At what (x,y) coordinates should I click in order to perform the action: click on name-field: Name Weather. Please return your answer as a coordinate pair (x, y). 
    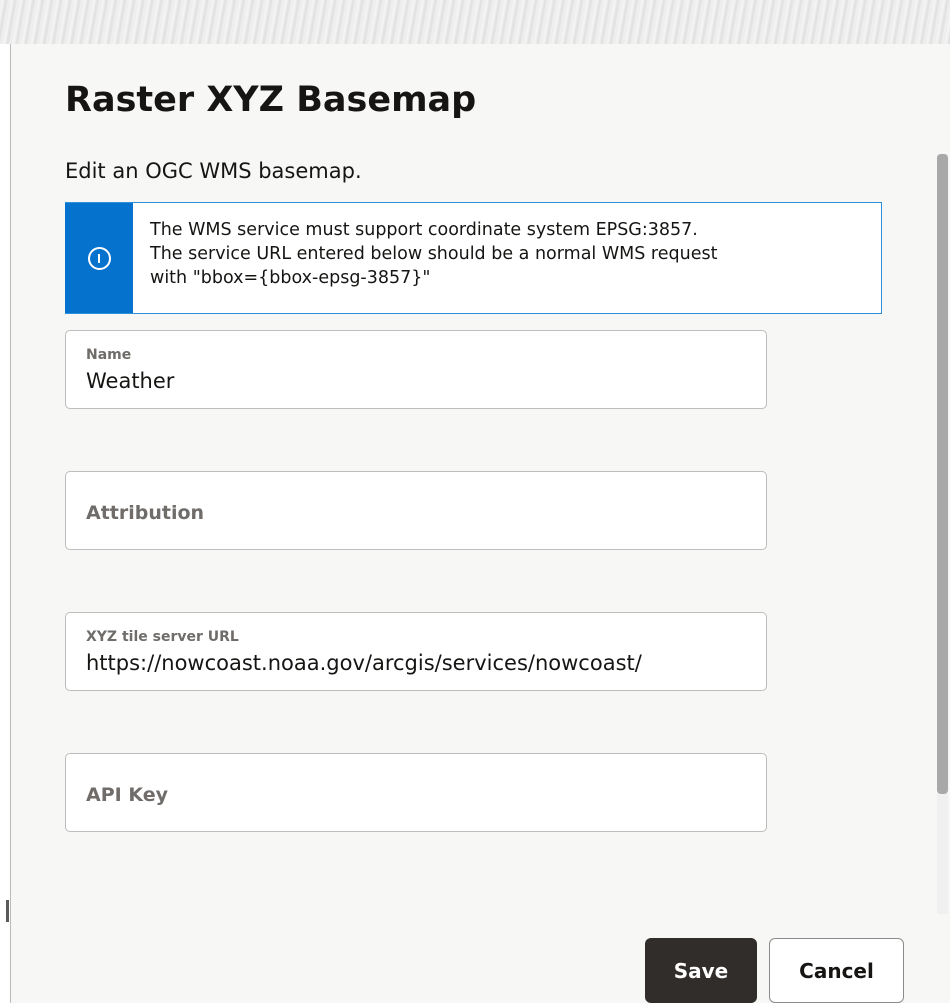
    Looking at the image, I should click on (416, 369).